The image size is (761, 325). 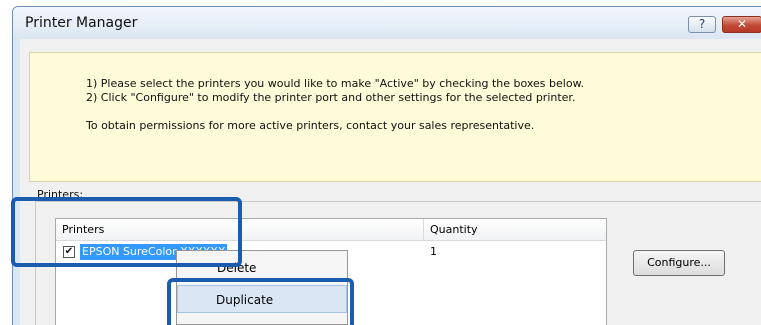 I want to click on title-bar: Printer Manager ? ✕, so click(x=387, y=23).